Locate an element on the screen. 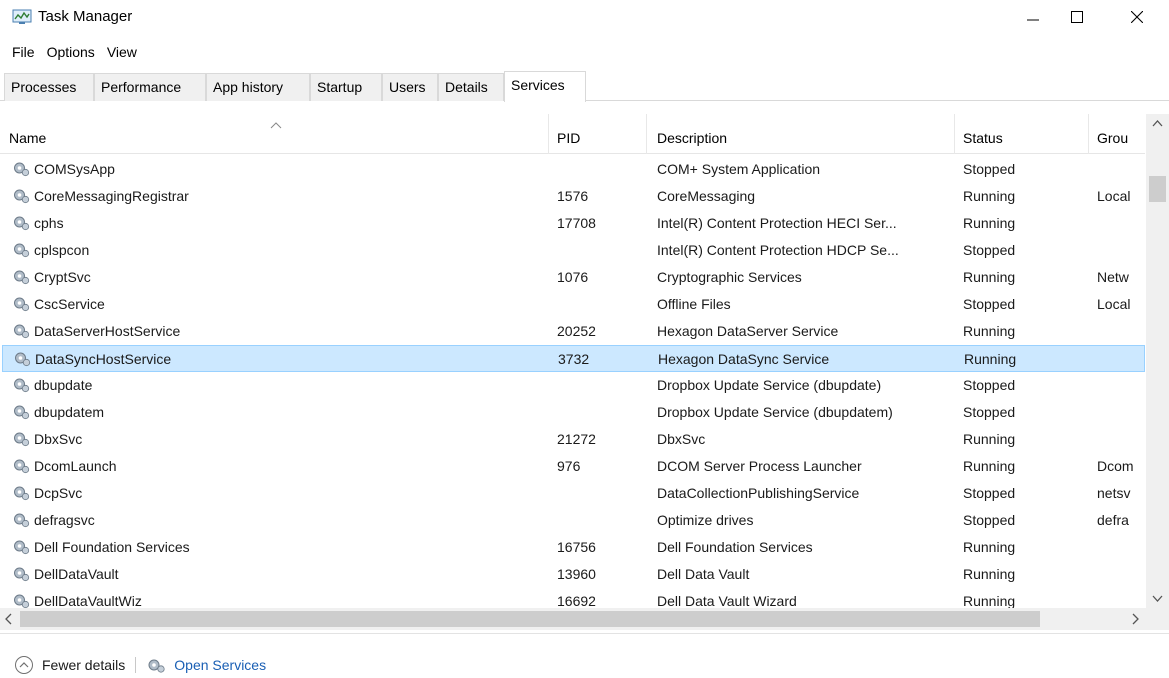 The width and height of the screenshot is (1169, 678). column-header-status: Status is located at coordinates (1021, 141).